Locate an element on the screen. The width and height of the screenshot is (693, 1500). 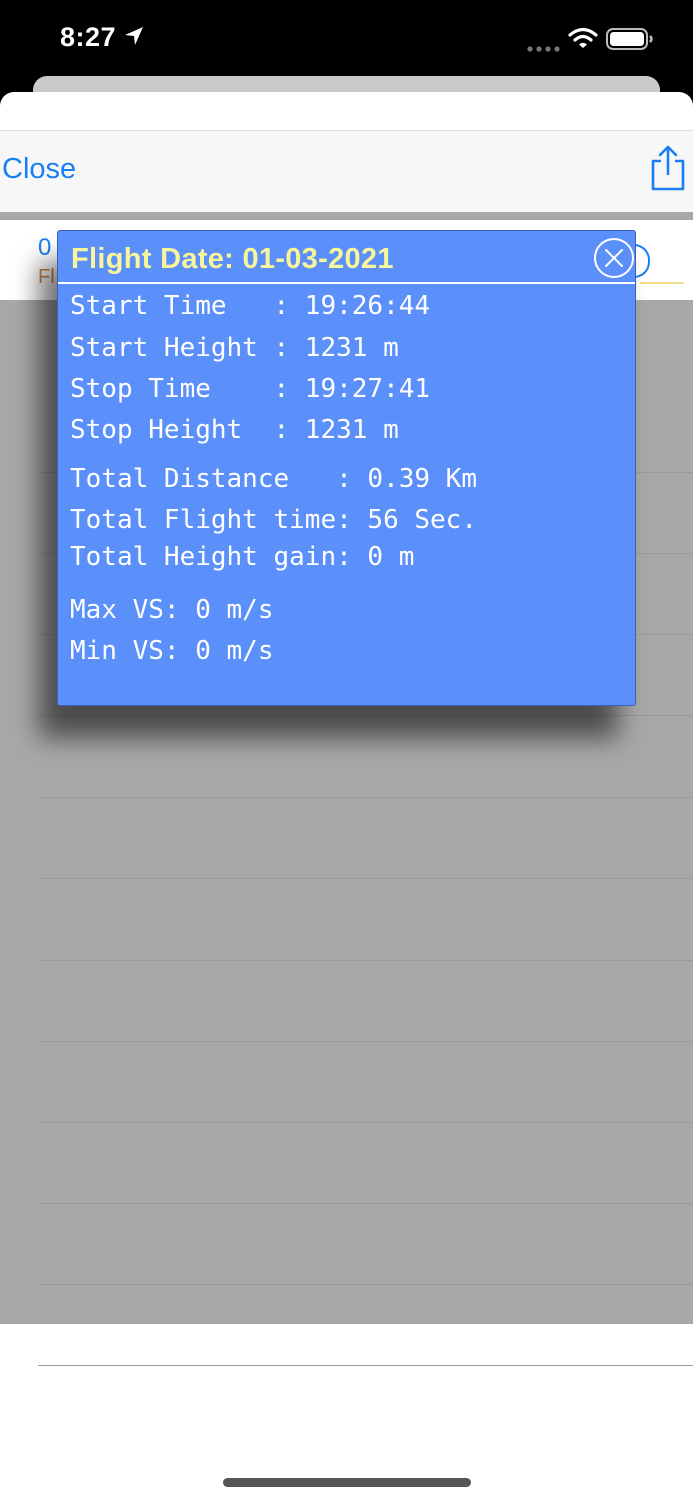
start-time-line: Start Time : 19:26:44 is located at coordinates (250, 306).